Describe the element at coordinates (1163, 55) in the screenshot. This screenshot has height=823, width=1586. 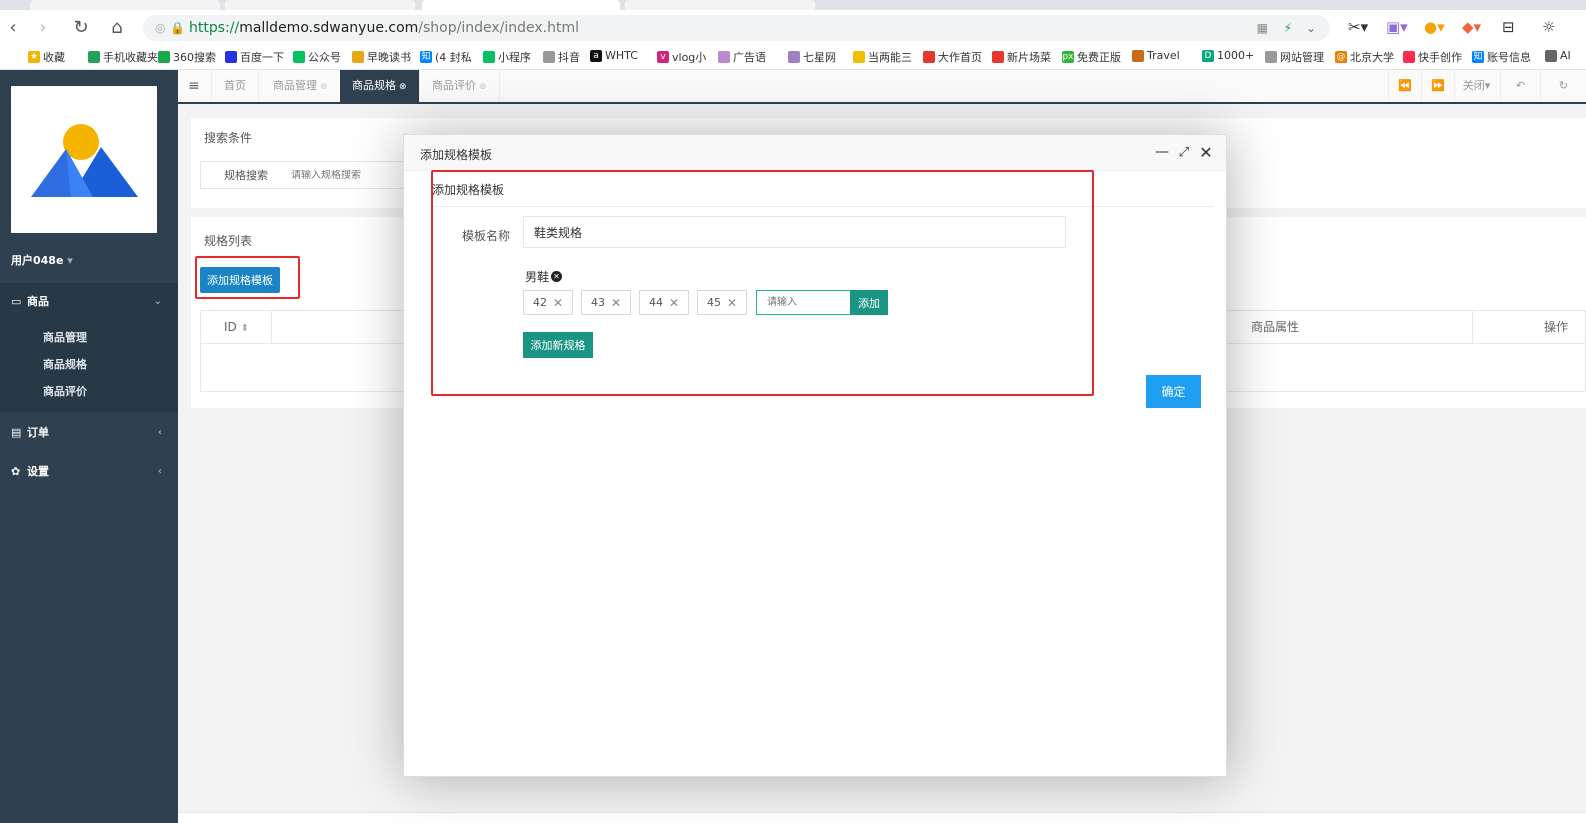
I see `bookmark-label: Travel` at that location.